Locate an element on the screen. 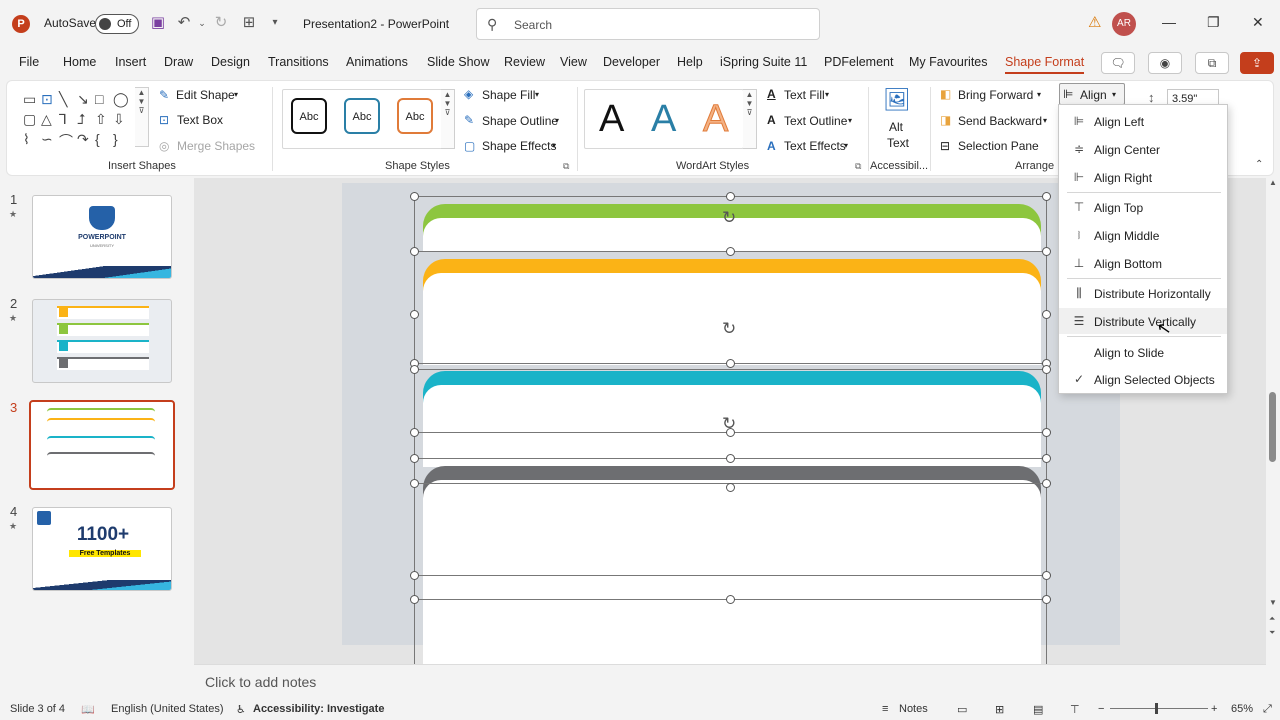  accessibility-status: Accessibility: Investigate is located at coordinates (318, 709).